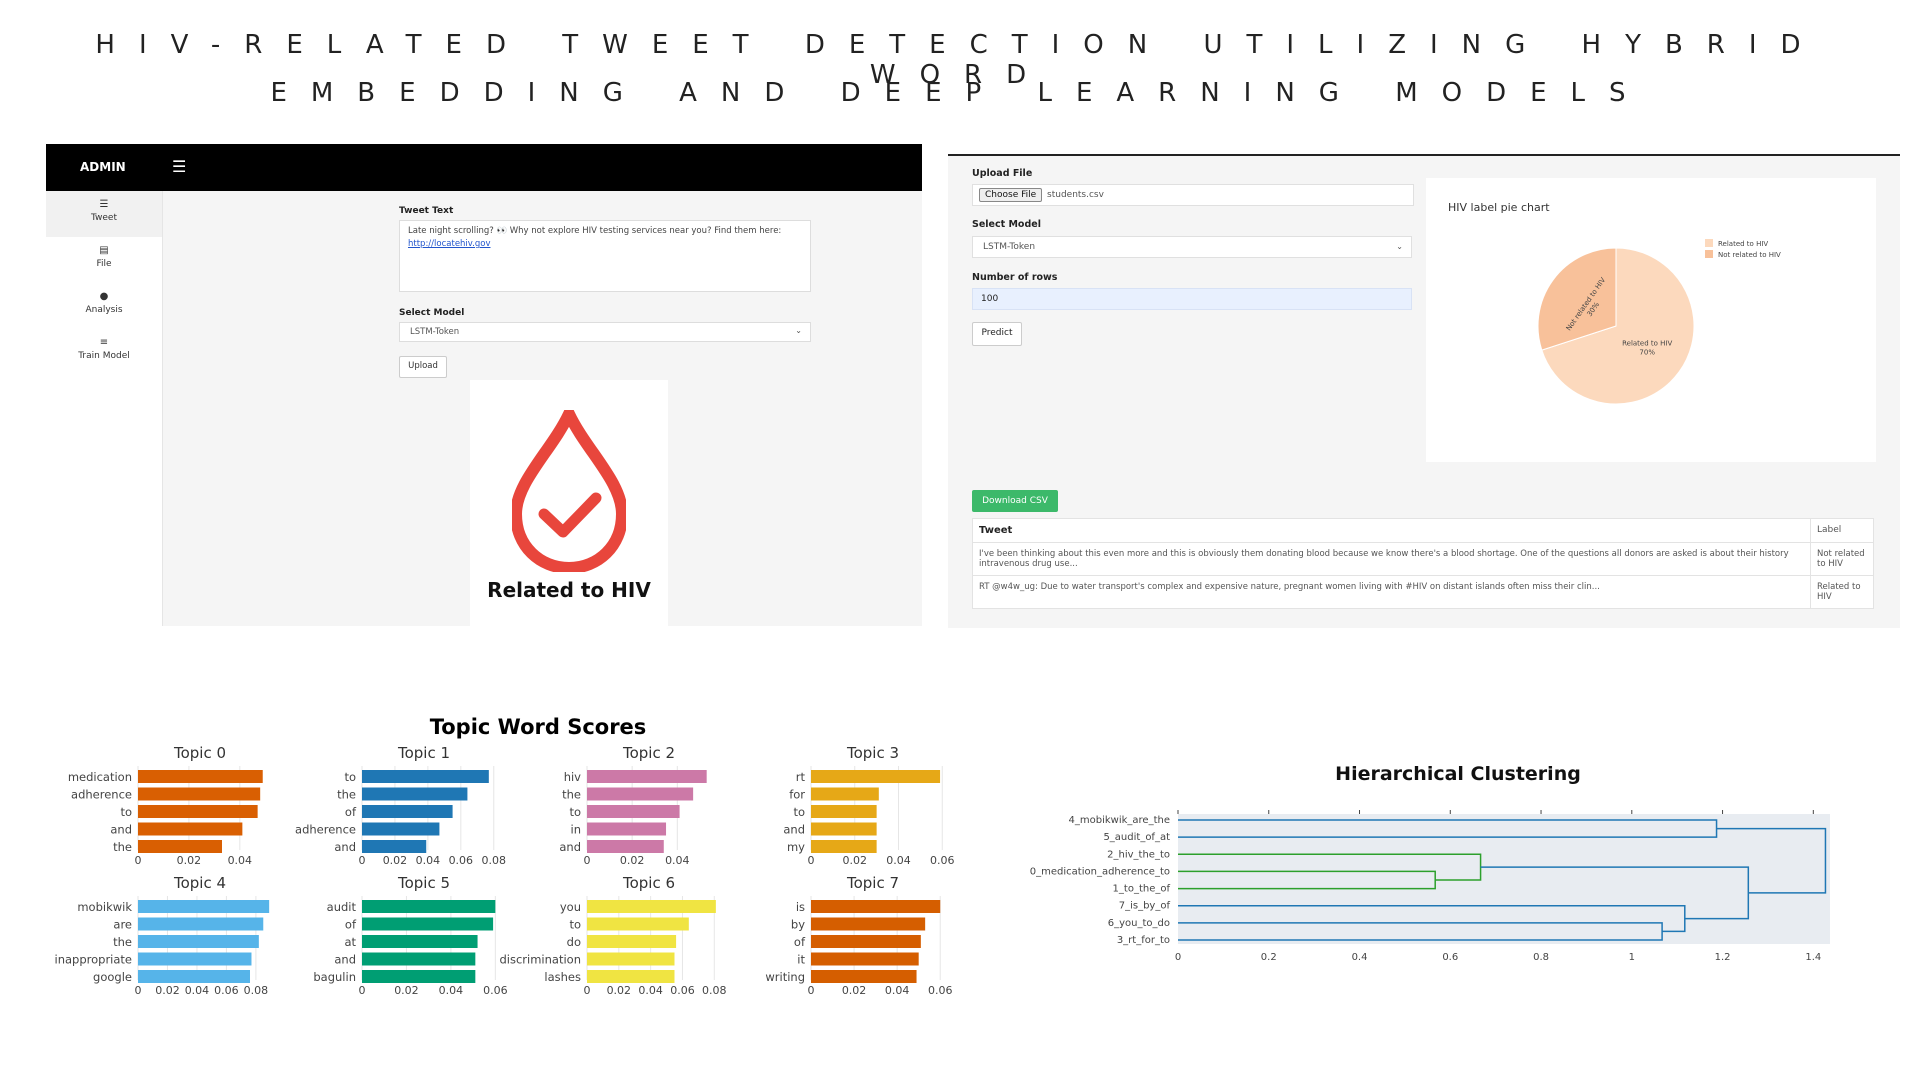  I want to click on sidebar-item-label: File, so click(104, 264).